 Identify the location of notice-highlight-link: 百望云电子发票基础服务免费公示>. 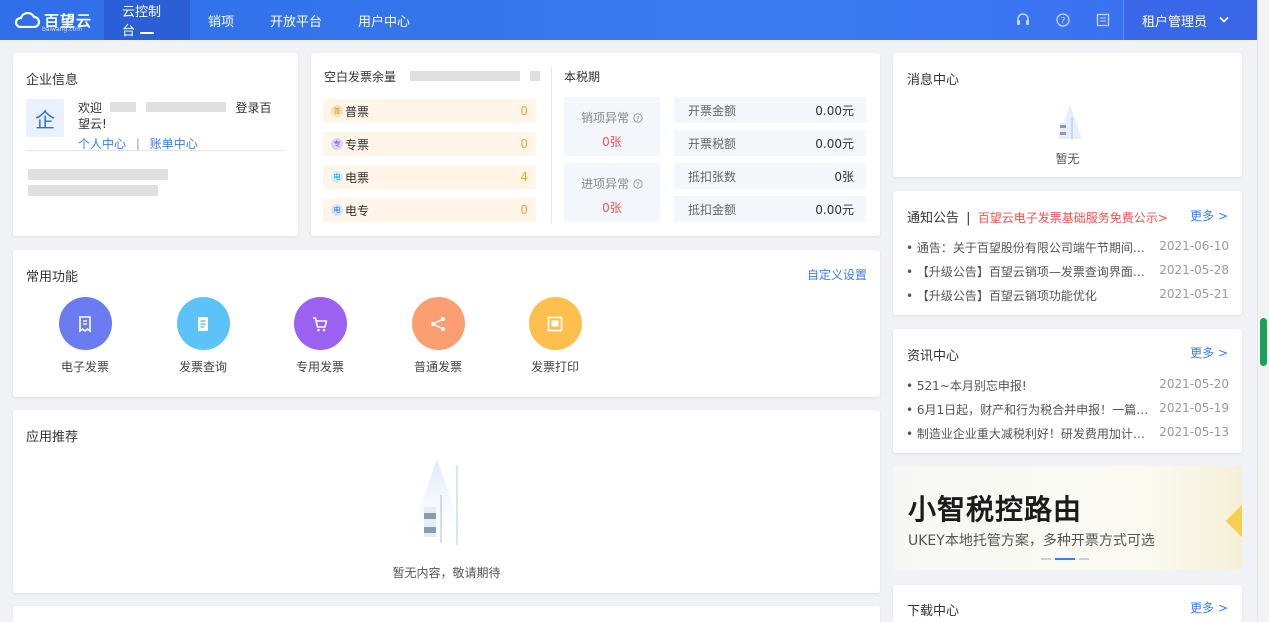
(1073, 218).